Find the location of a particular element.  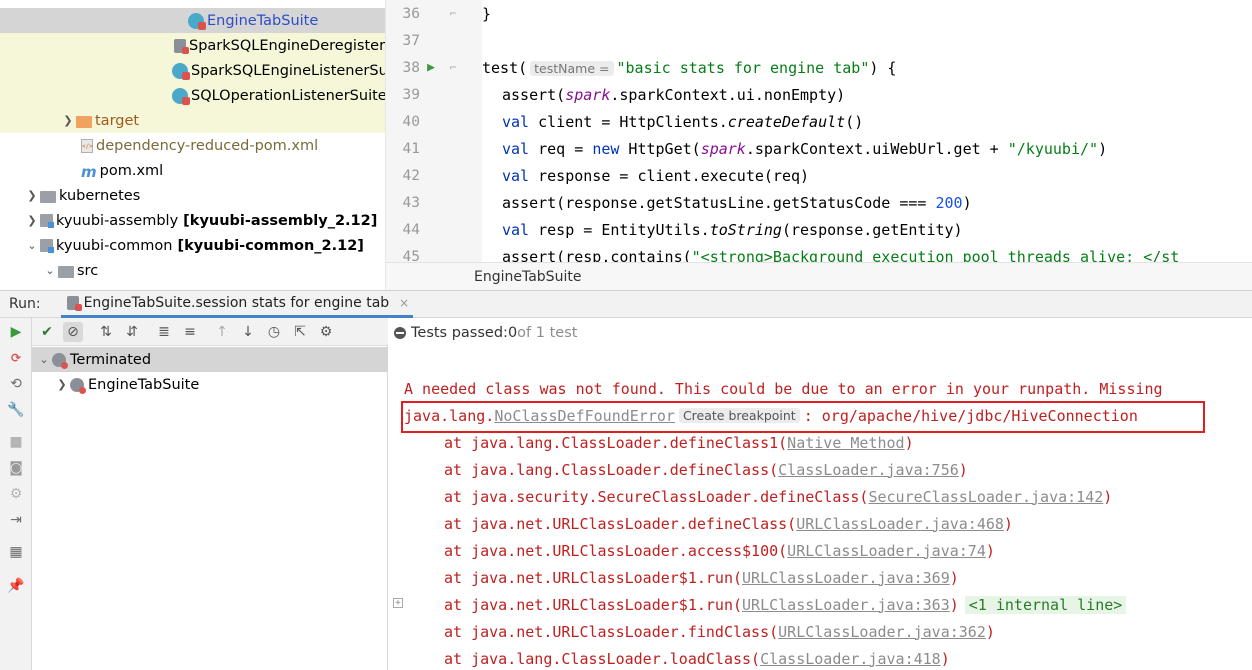

import-icon: ⇥ is located at coordinates (16, 520).